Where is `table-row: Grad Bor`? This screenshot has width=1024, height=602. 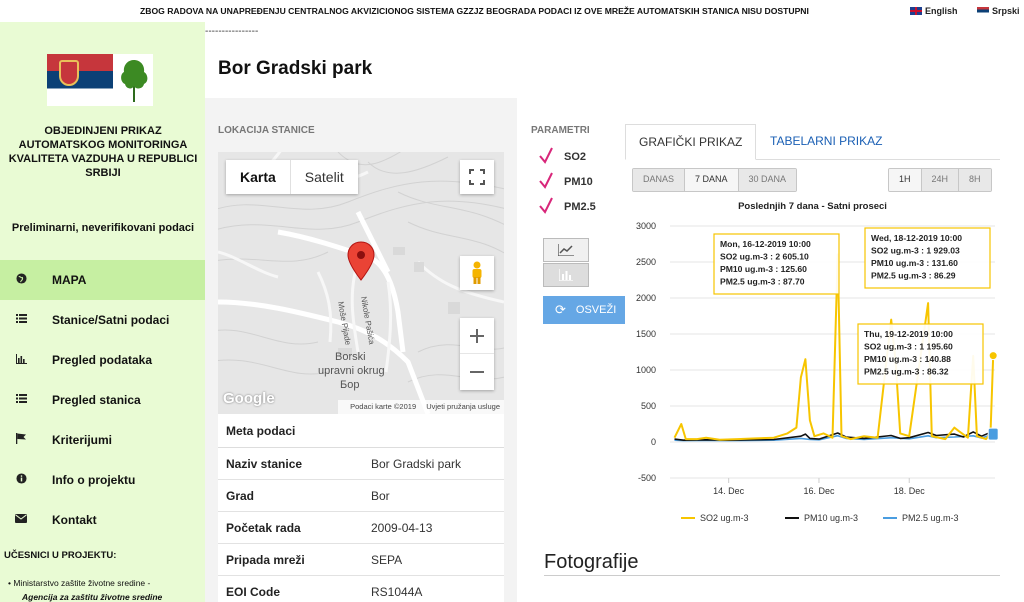 table-row: Grad Bor is located at coordinates (361, 496).